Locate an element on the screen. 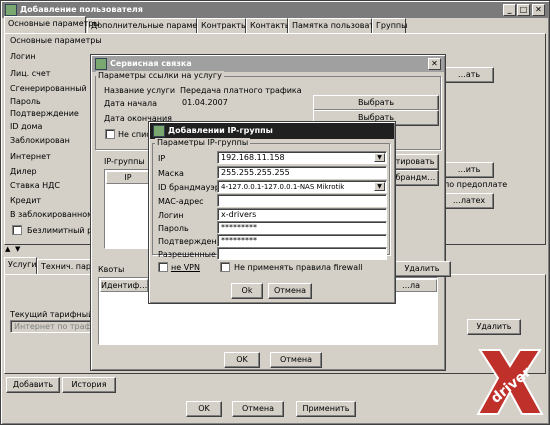 Image resolution: width=550 pixels, height=425 pixels. no-fw-rules-label: Не применять правила firewall is located at coordinates (298, 267).